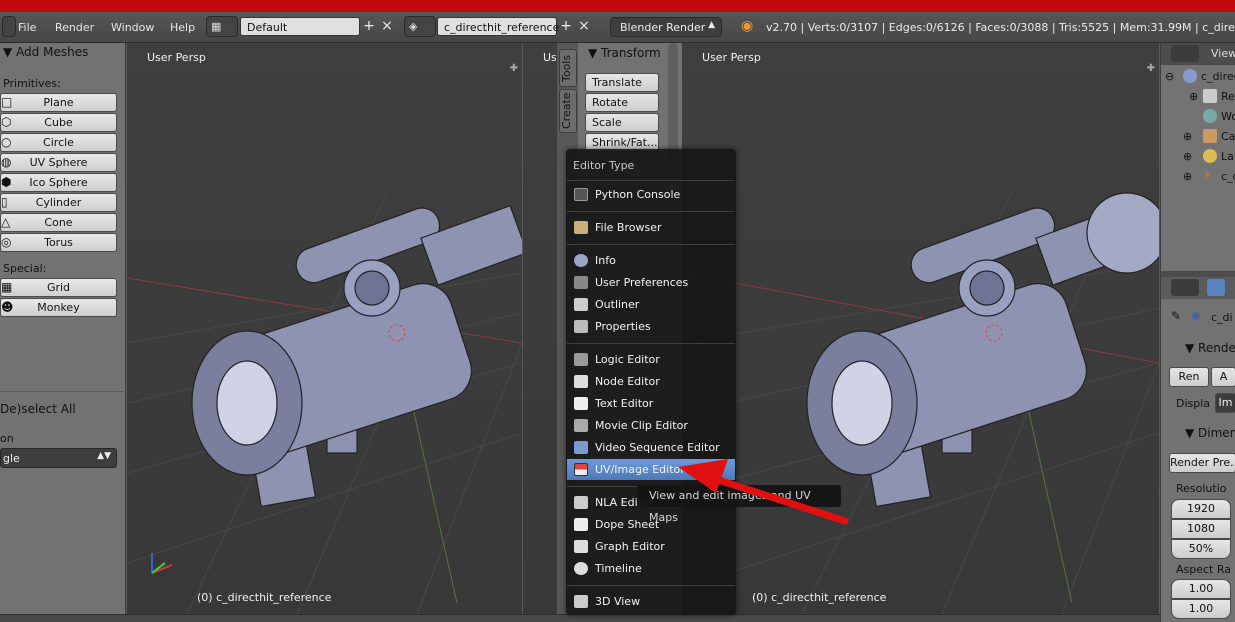 The height and width of the screenshot is (622, 1235). What do you see at coordinates (1201, 589) in the screenshot?
I see `aspect-x-field: 1.00` at bounding box center [1201, 589].